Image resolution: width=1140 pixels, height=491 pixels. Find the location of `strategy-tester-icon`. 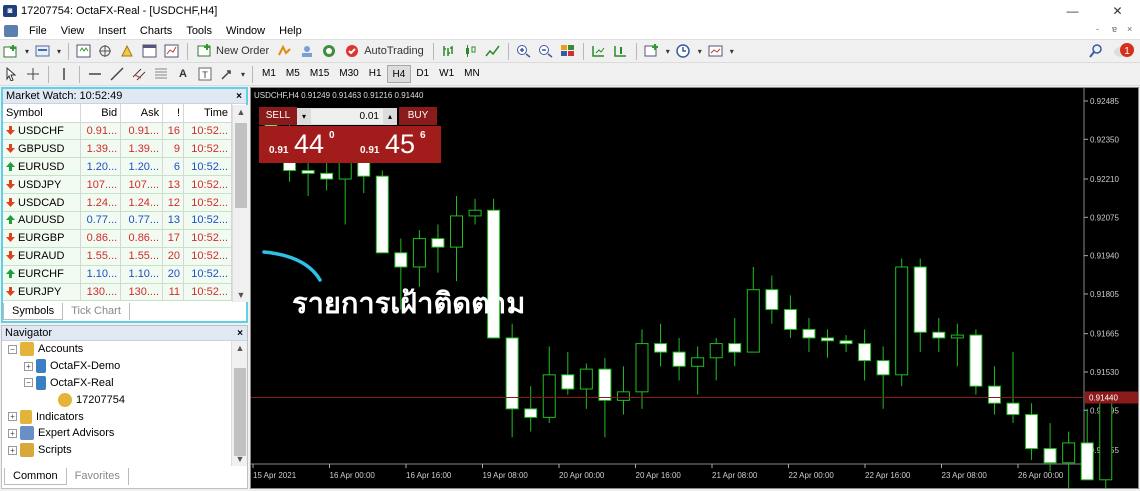

strategy-tester-icon is located at coordinates (172, 51).